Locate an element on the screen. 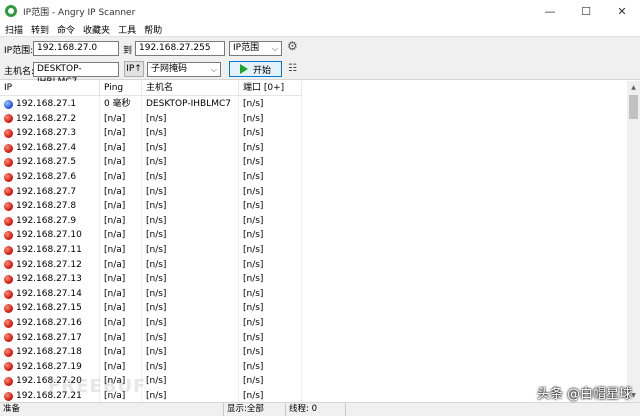 The image size is (640, 416). table-row: 192.168.27.14 [n/a] [n/s] [n/s] is located at coordinates (151, 294).